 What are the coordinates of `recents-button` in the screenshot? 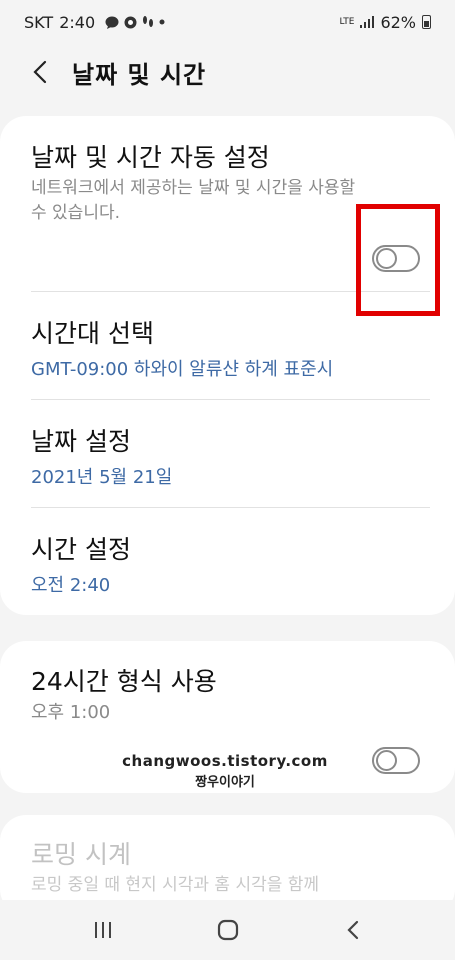 It's located at (103, 930).